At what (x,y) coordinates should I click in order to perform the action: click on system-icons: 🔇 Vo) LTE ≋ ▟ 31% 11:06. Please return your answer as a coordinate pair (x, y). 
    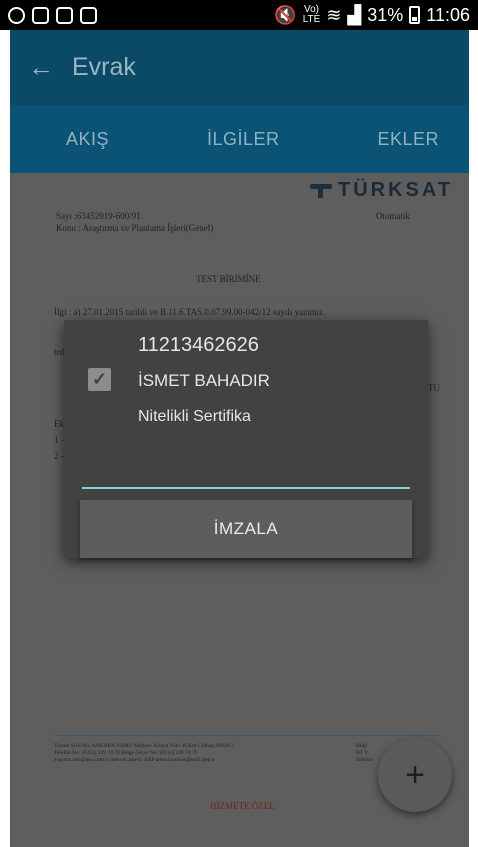
    Looking at the image, I should click on (372, 15).